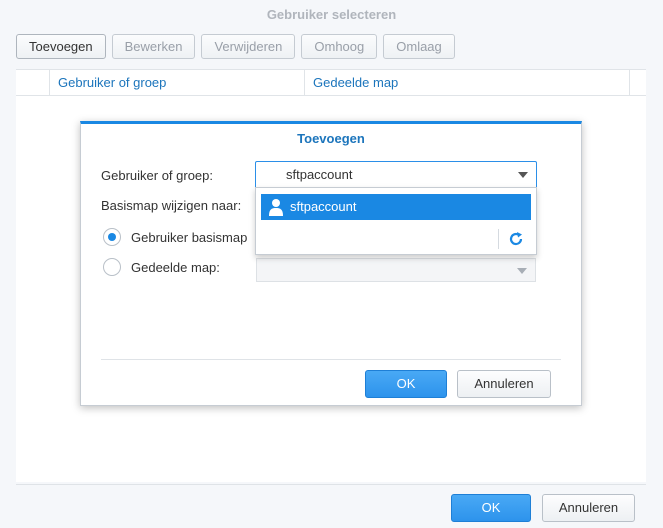 The width and height of the screenshot is (663, 528). I want to click on add-button: Toevoegen, so click(61, 46).